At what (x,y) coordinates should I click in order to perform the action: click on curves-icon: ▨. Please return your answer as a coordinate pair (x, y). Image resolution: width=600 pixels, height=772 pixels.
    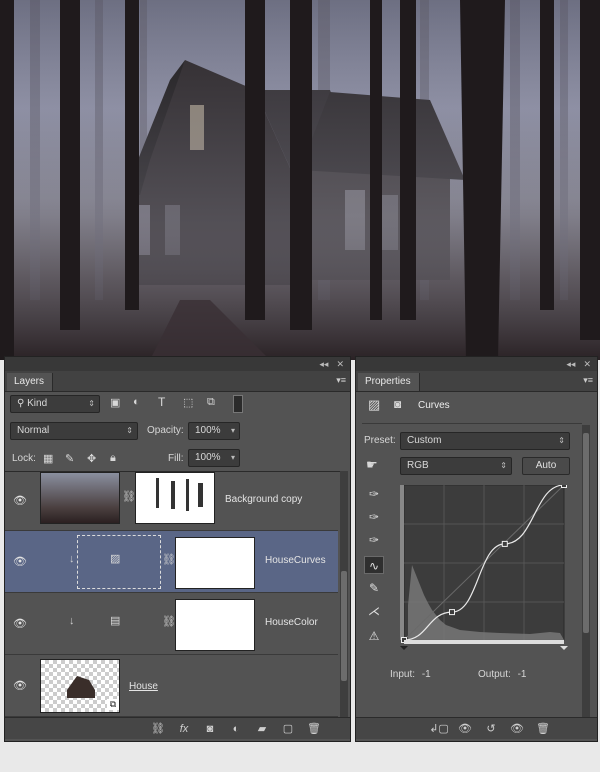
    Looking at the image, I should click on (374, 404).